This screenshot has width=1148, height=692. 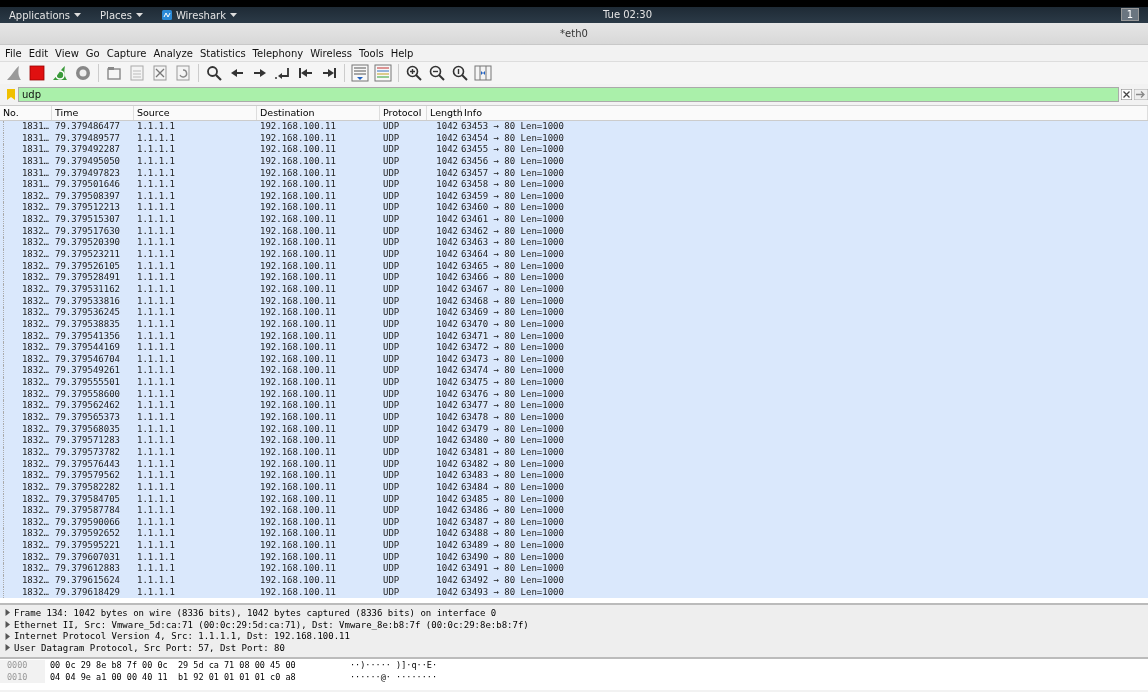 I want to click on menu-item: Analyze, so click(x=173, y=53).